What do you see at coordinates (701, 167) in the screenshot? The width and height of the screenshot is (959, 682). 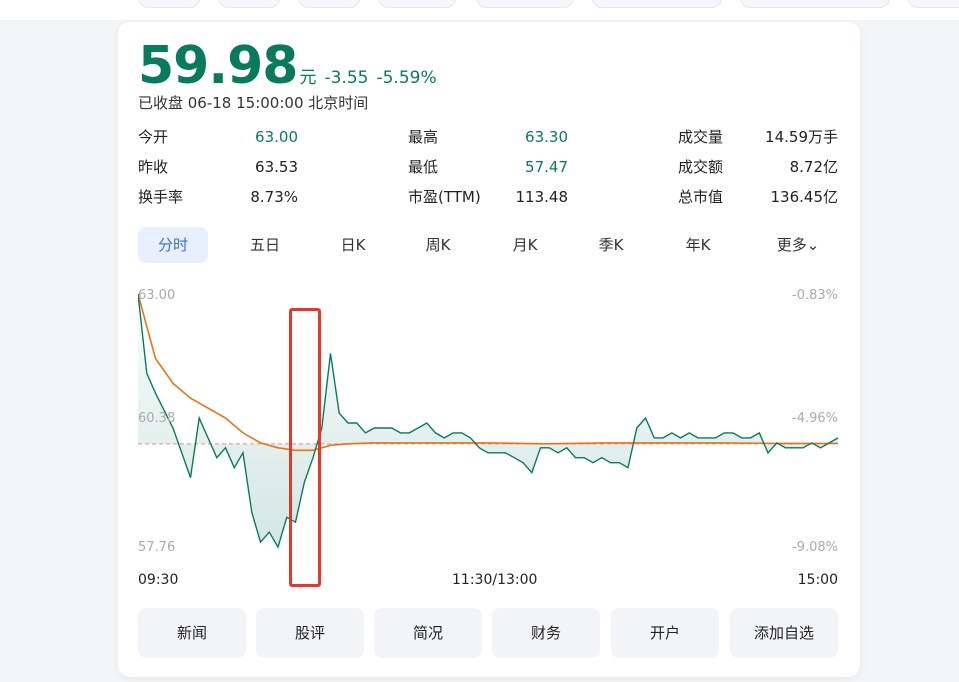 I see `stat-label: 成交额` at bounding box center [701, 167].